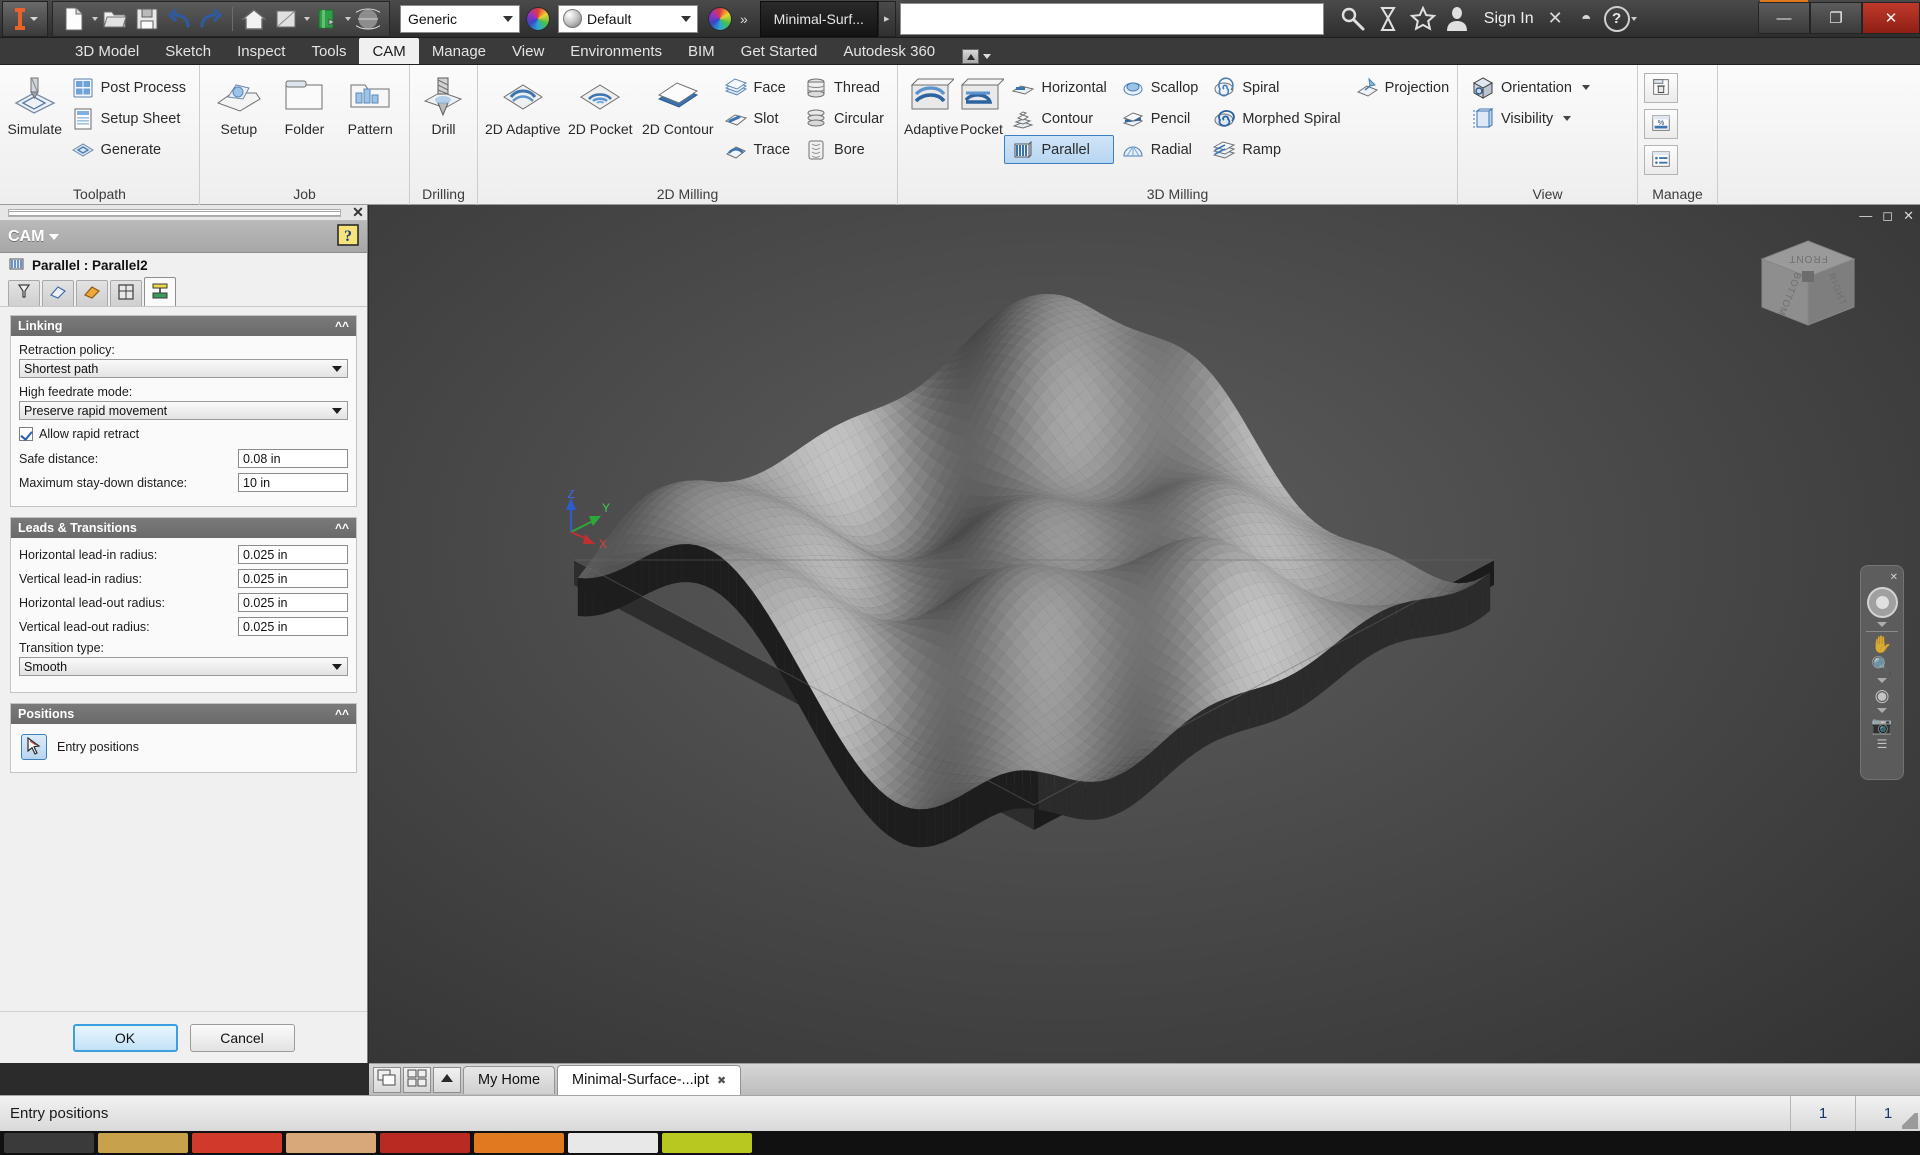  I want to click on input-horizontal-lead-in-radius, so click(303, 554).